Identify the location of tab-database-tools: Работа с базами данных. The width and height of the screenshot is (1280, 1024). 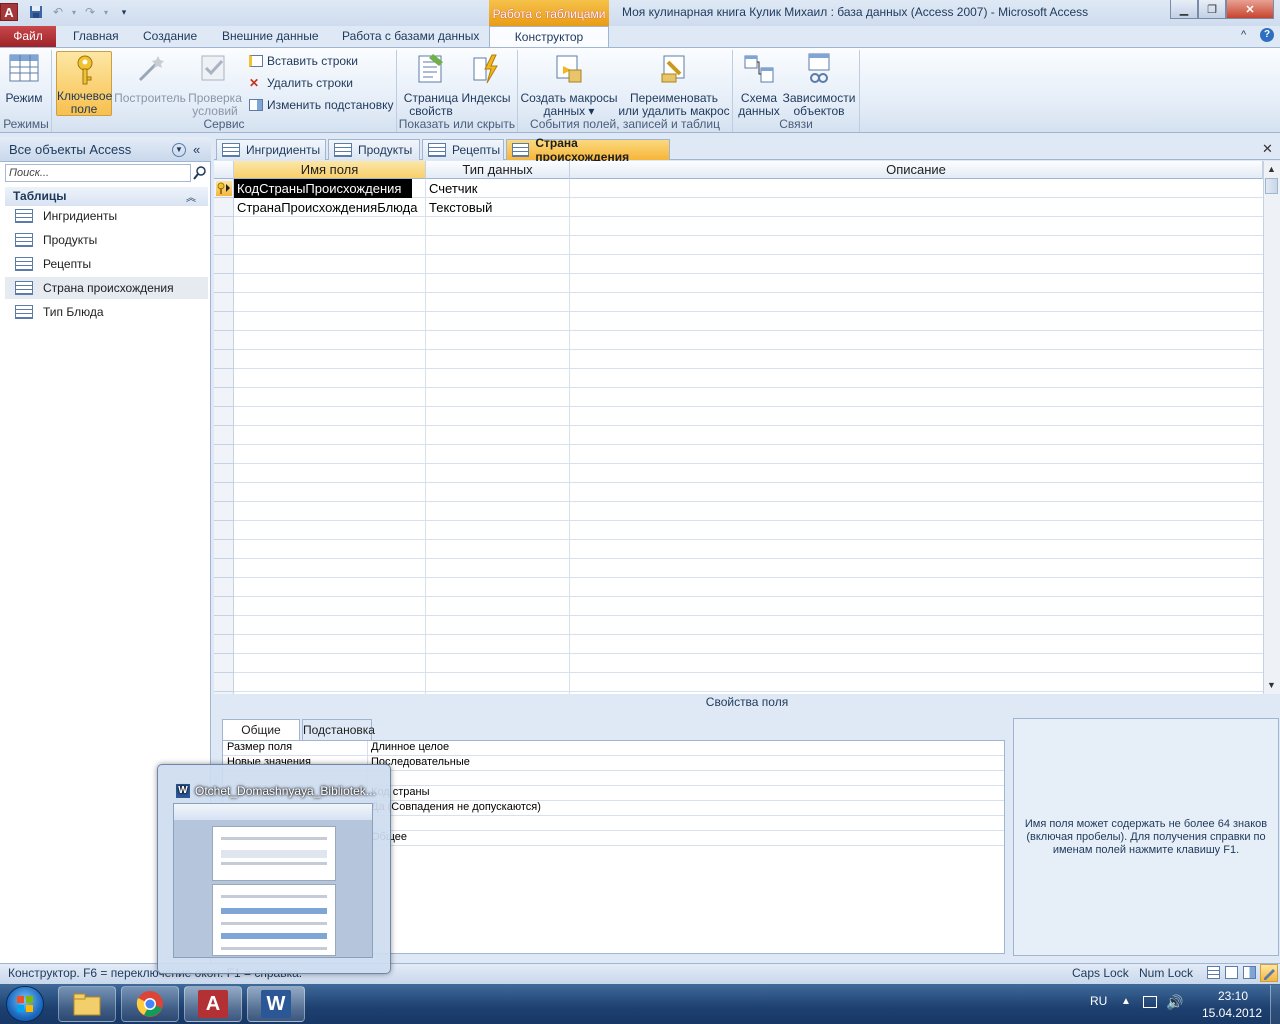
(410, 36).